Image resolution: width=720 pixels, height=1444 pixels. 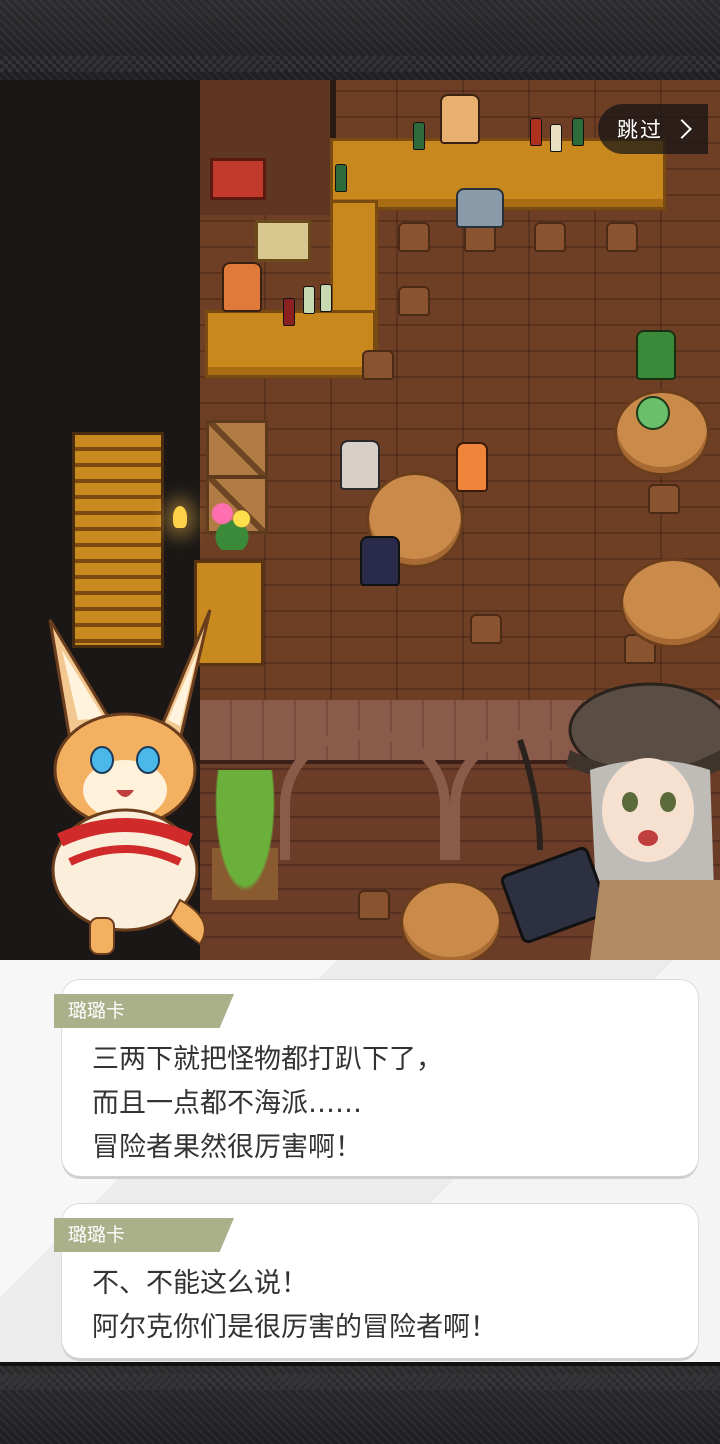 I want to click on dialogue-line: 冒险者果然很厉害啊！, so click(x=227, y=1147).